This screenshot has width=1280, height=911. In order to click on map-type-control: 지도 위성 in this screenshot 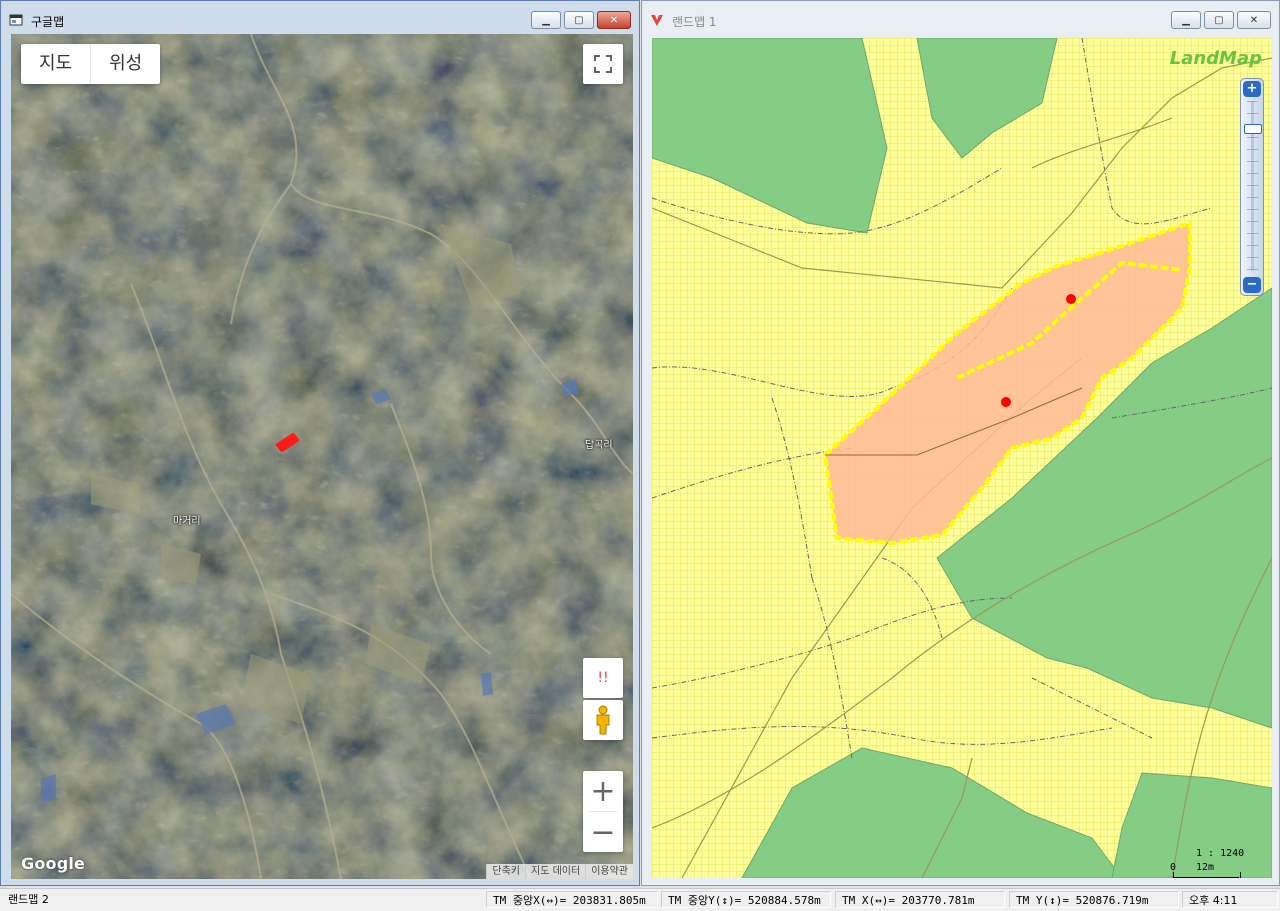, I will do `click(91, 64)`.